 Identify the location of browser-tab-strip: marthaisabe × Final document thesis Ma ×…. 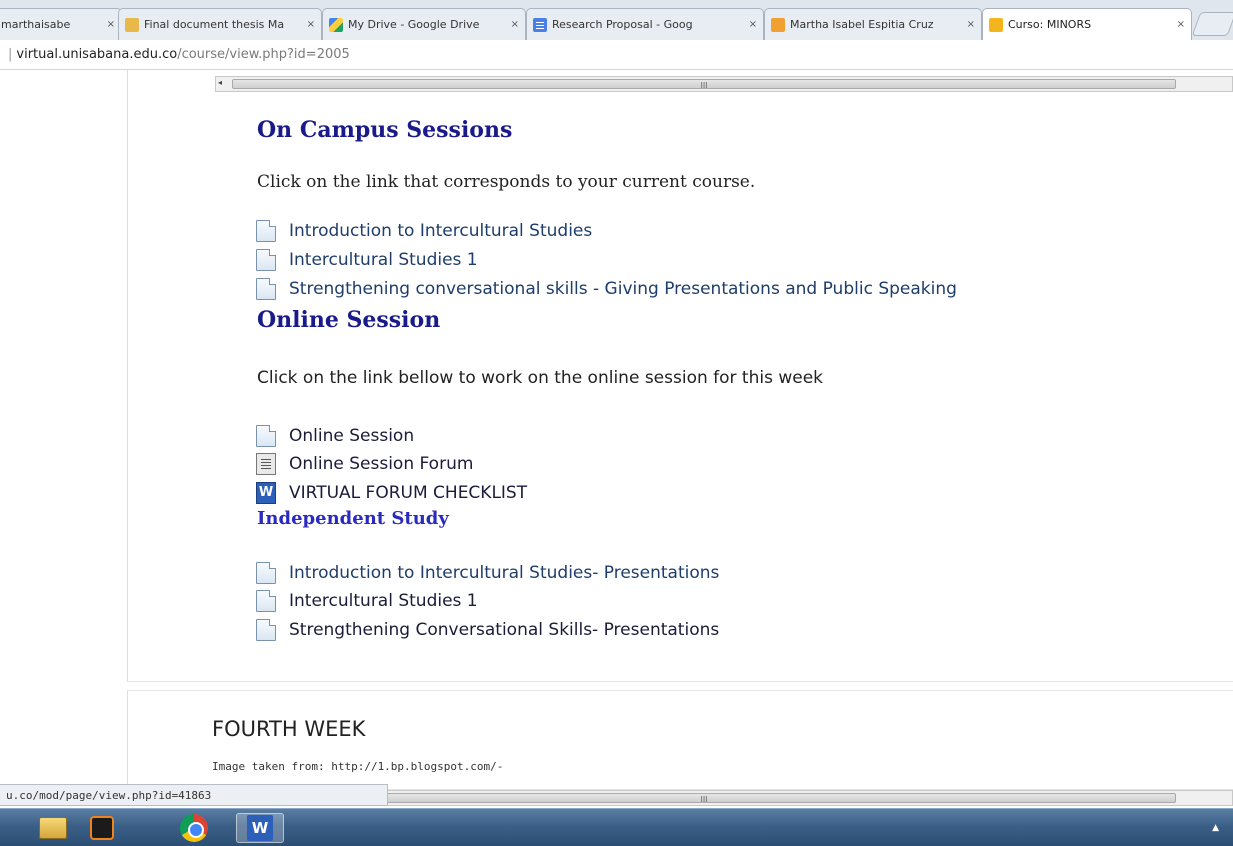
(616, 20).